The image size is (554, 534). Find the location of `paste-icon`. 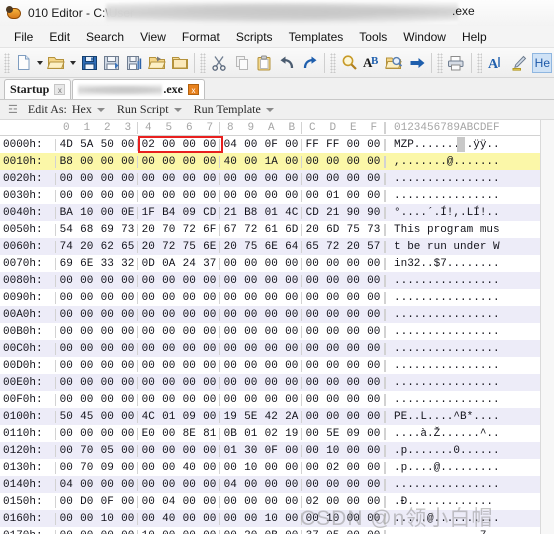

paste-icon is located at coordinates (264, 63).